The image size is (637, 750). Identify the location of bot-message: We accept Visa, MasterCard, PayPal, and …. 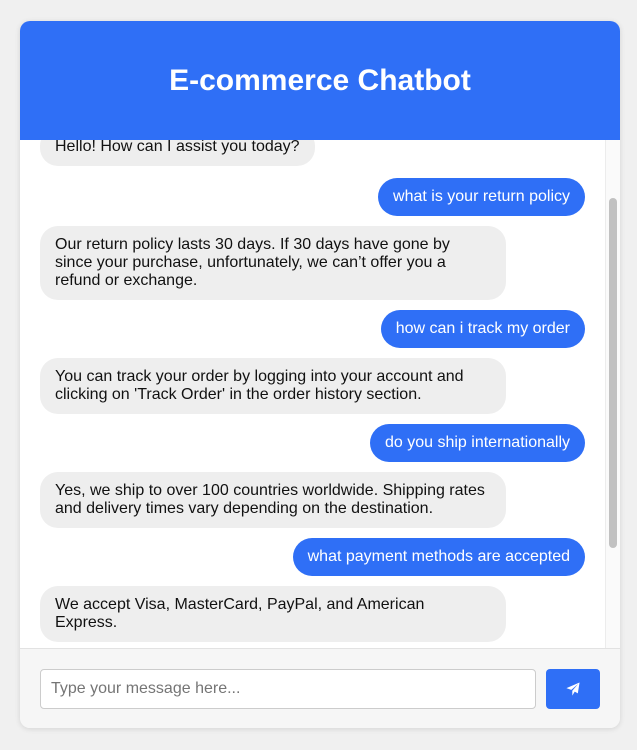
(273, 614).